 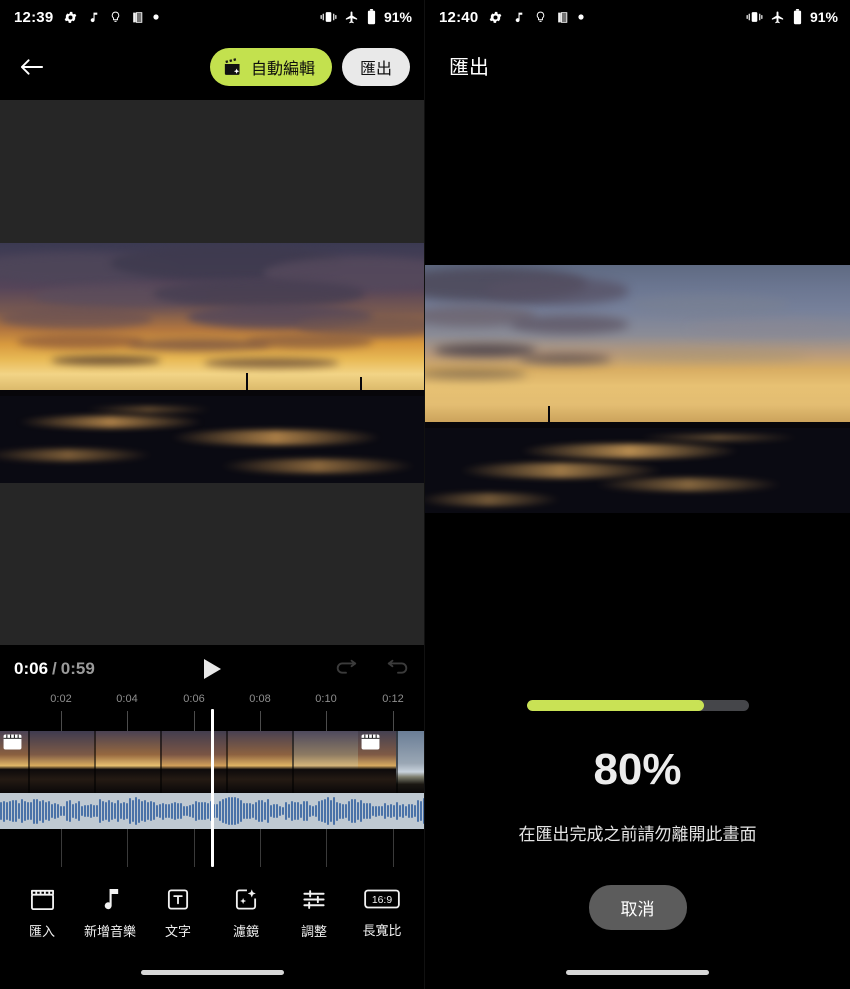 What do you see at coordinates (233, 67) in the screenshot?
I see `clapperboard-sparkle-icon` at bounding box center [233, 67].